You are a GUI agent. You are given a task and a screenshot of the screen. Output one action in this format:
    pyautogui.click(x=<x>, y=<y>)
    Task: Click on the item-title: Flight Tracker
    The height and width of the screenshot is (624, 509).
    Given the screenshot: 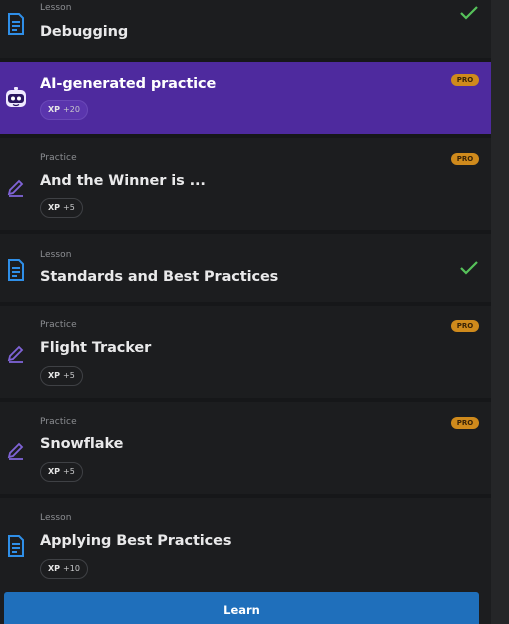 What is the action you would take?
    pyautogui.click(x=96, y=348)
    